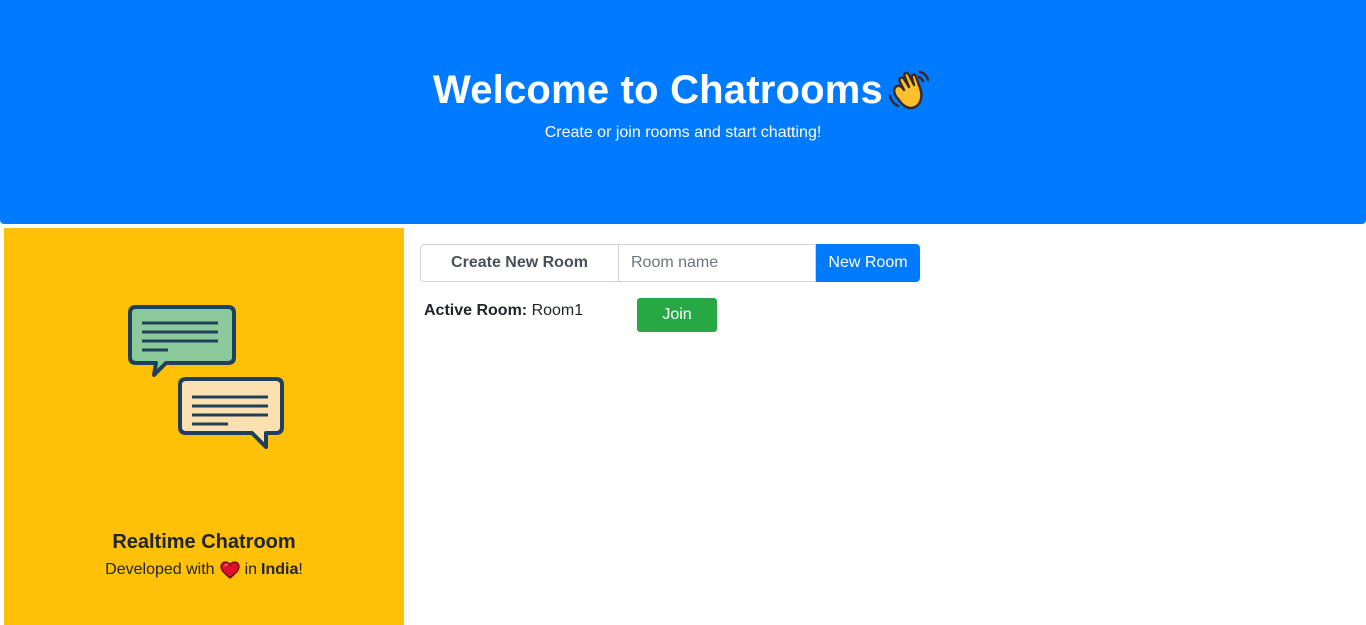 This screenshot has height=625, width=1366. What do you see at coordinates (519, 263) in the screenshot?
I see `create-room-label: Create New Room` at bounding box center [519, 263].